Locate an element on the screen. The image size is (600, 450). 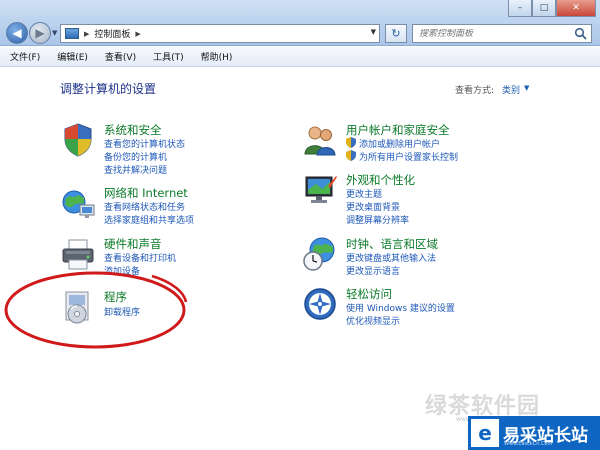
users-icon is located at coordinates (320, 140).